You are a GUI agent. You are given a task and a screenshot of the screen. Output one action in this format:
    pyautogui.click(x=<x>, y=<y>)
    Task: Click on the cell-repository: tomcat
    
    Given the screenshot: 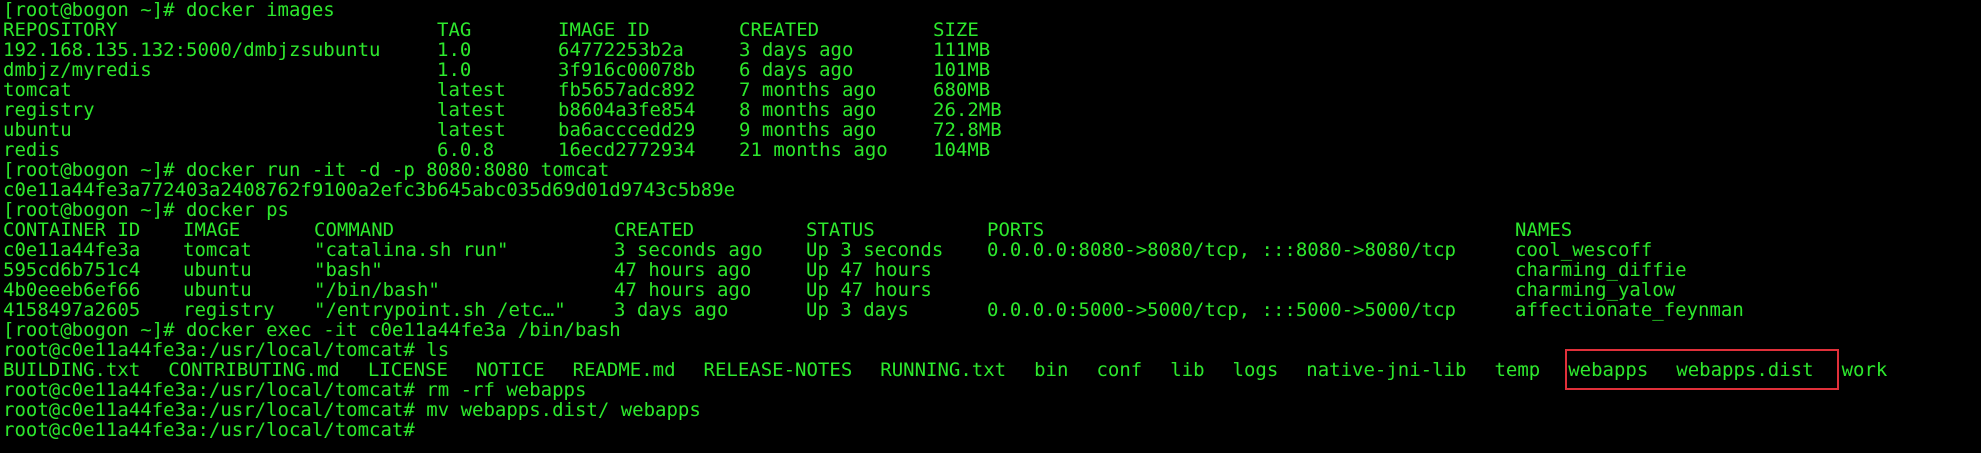 What is the action you would take?
    pyautogui.click(x=37, y=90)
    